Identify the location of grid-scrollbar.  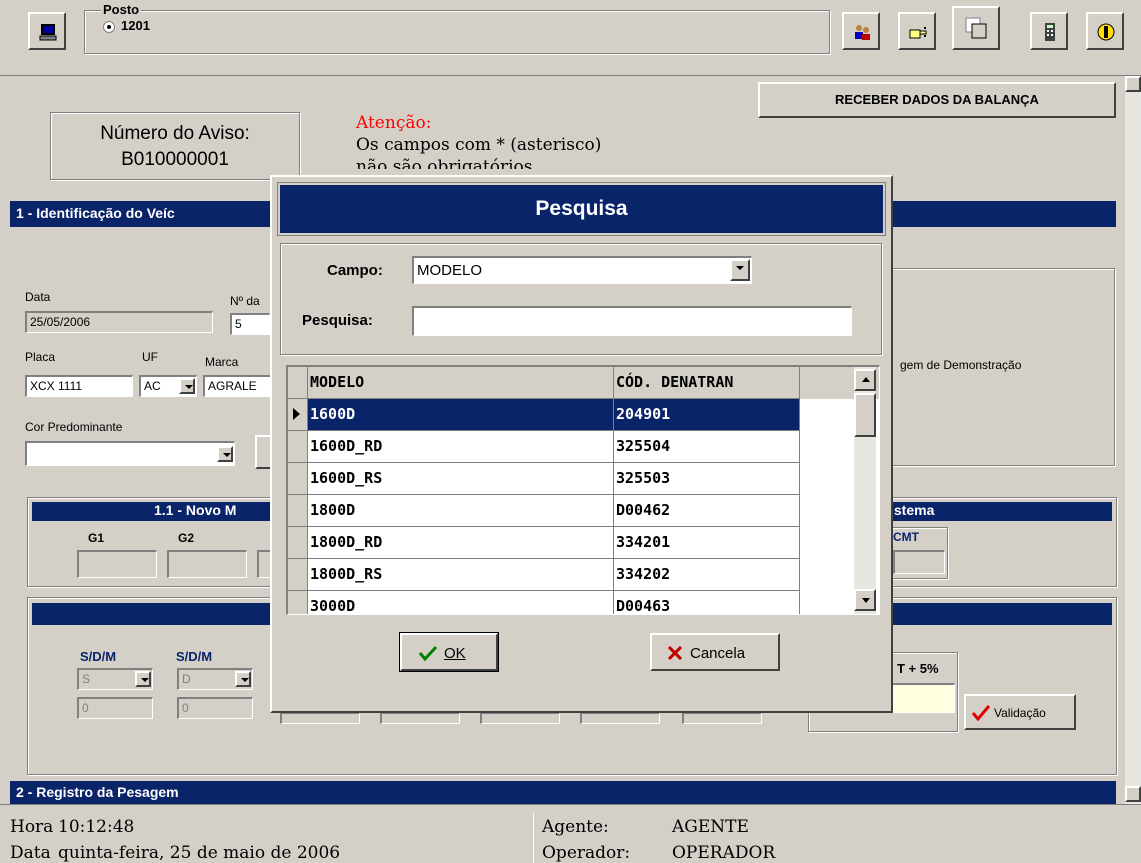
(865, 490).